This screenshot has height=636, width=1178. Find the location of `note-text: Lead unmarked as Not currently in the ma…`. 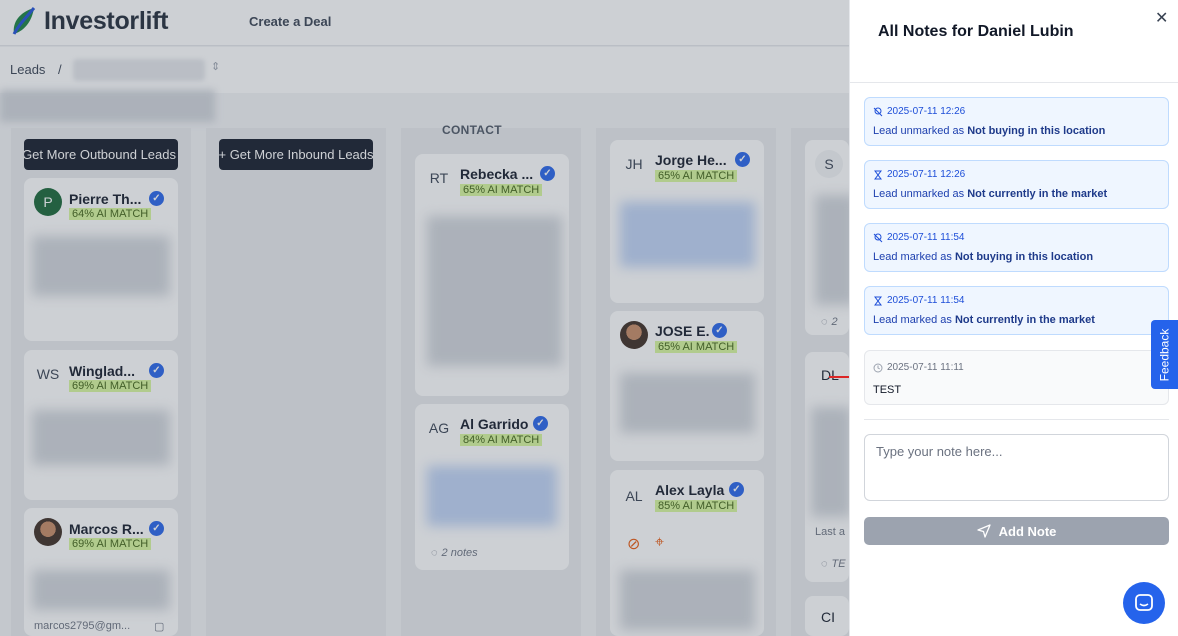

note-text: Lead unmarked as Not currently in the ma… is located at coordinates (990, 194).